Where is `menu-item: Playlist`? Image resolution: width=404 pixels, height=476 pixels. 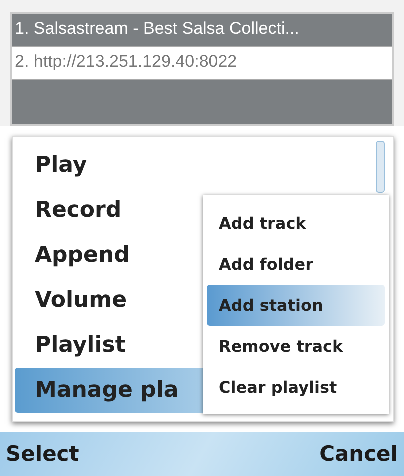
menu-item: Playlist is located at coordinates (72, 345).